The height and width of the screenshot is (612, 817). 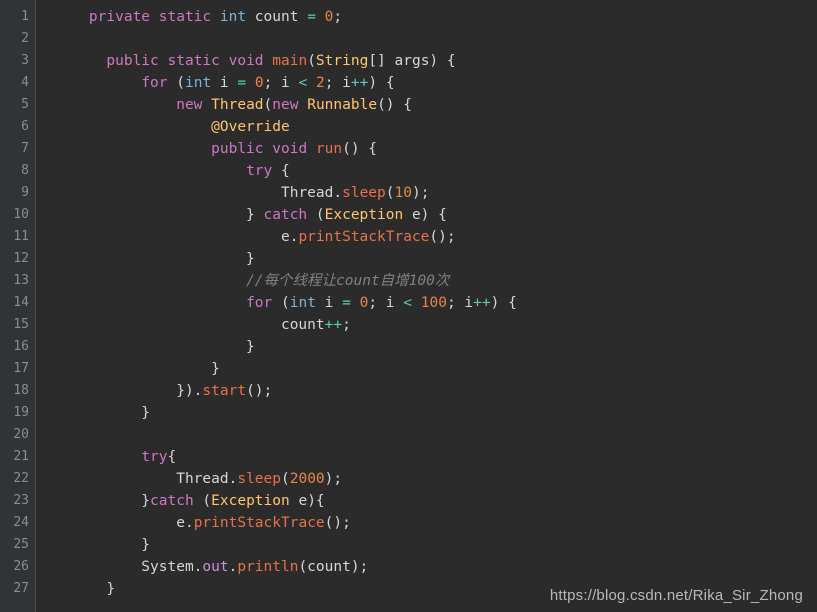 I want to click on code-line: public void run() {, so click(x=435, y=149).